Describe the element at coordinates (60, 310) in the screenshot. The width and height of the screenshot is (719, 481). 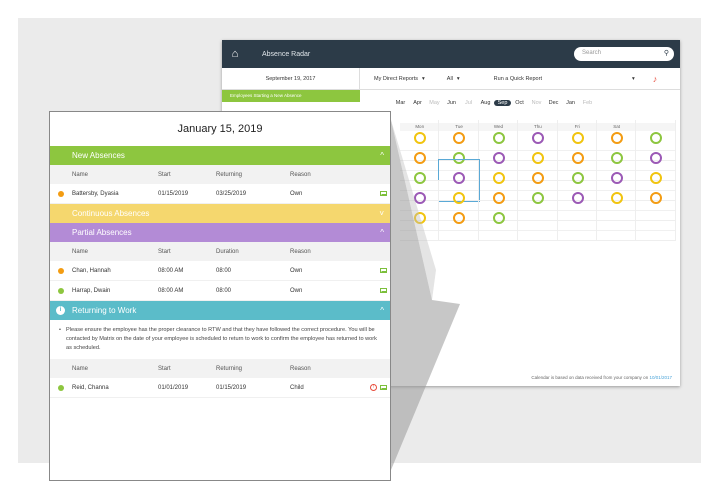
I see `info-icon: i` at that location.